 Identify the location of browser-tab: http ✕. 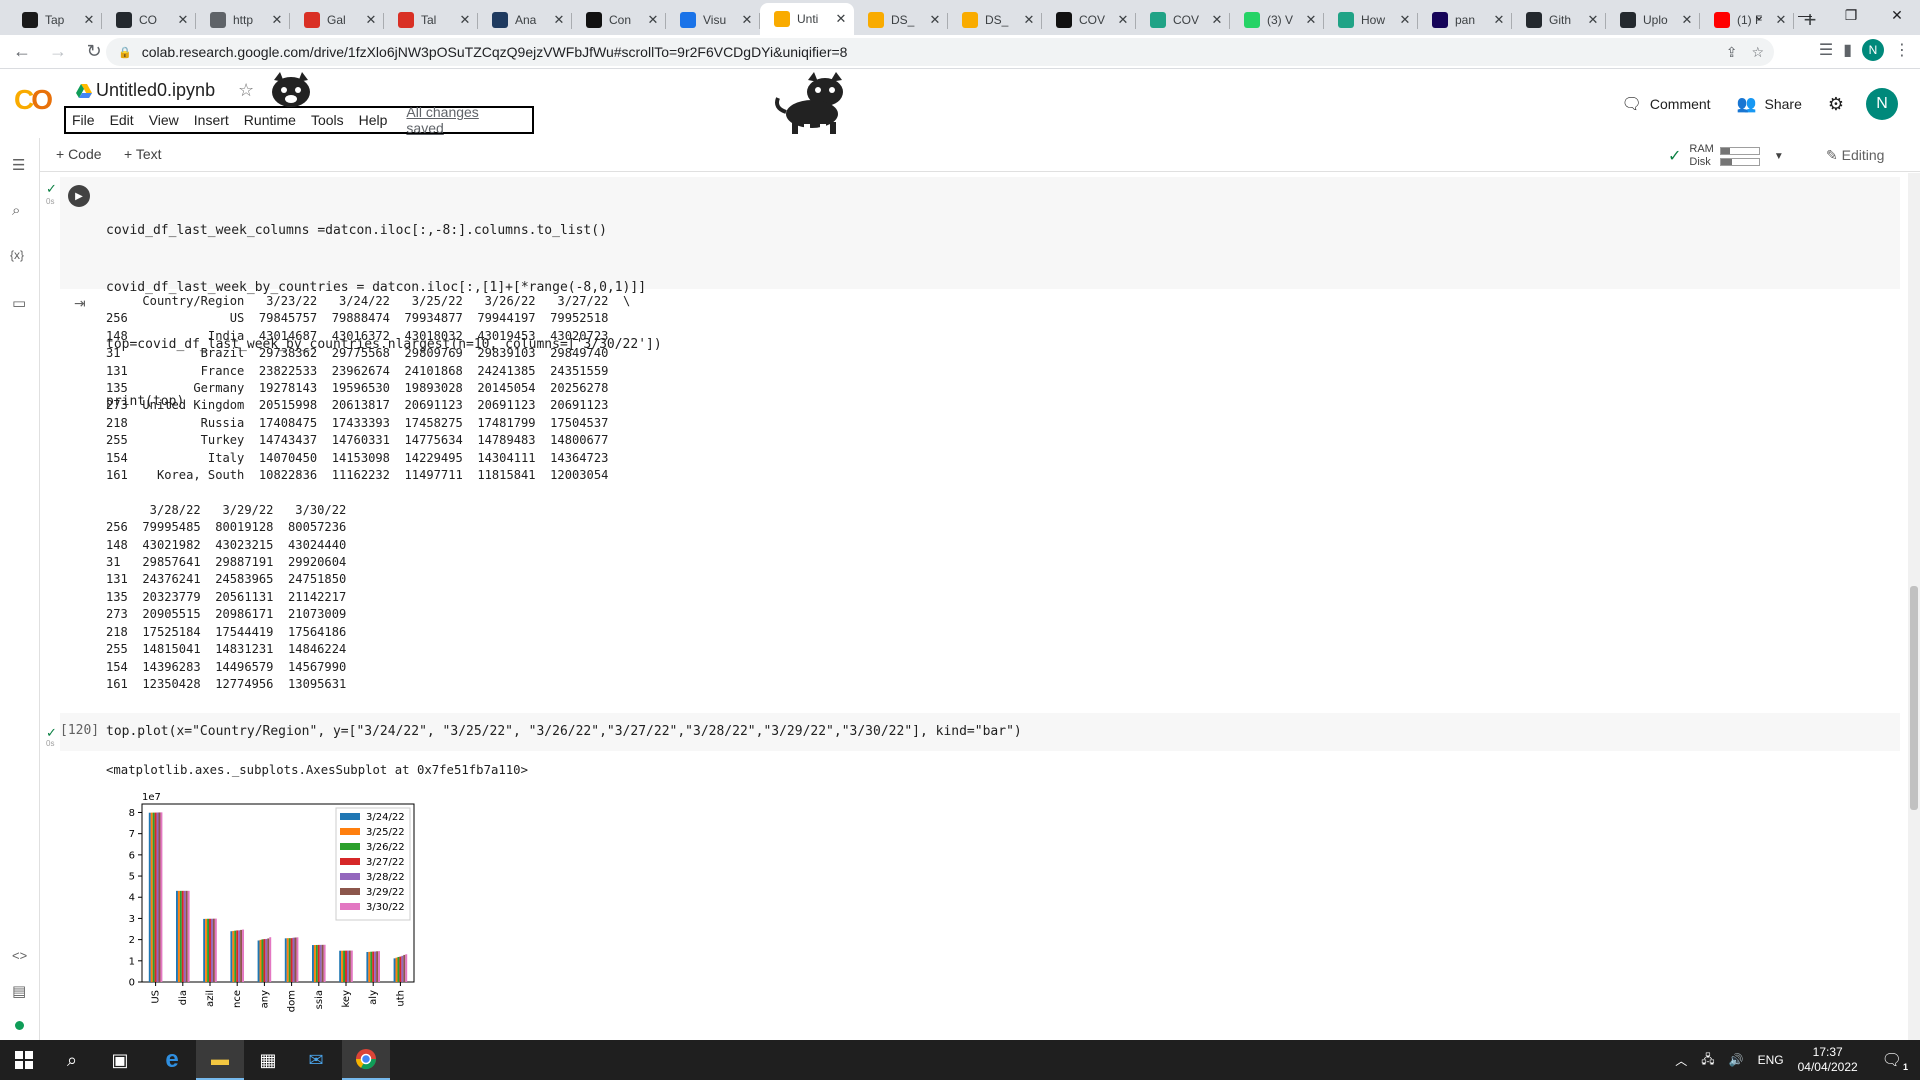
(243, 20).